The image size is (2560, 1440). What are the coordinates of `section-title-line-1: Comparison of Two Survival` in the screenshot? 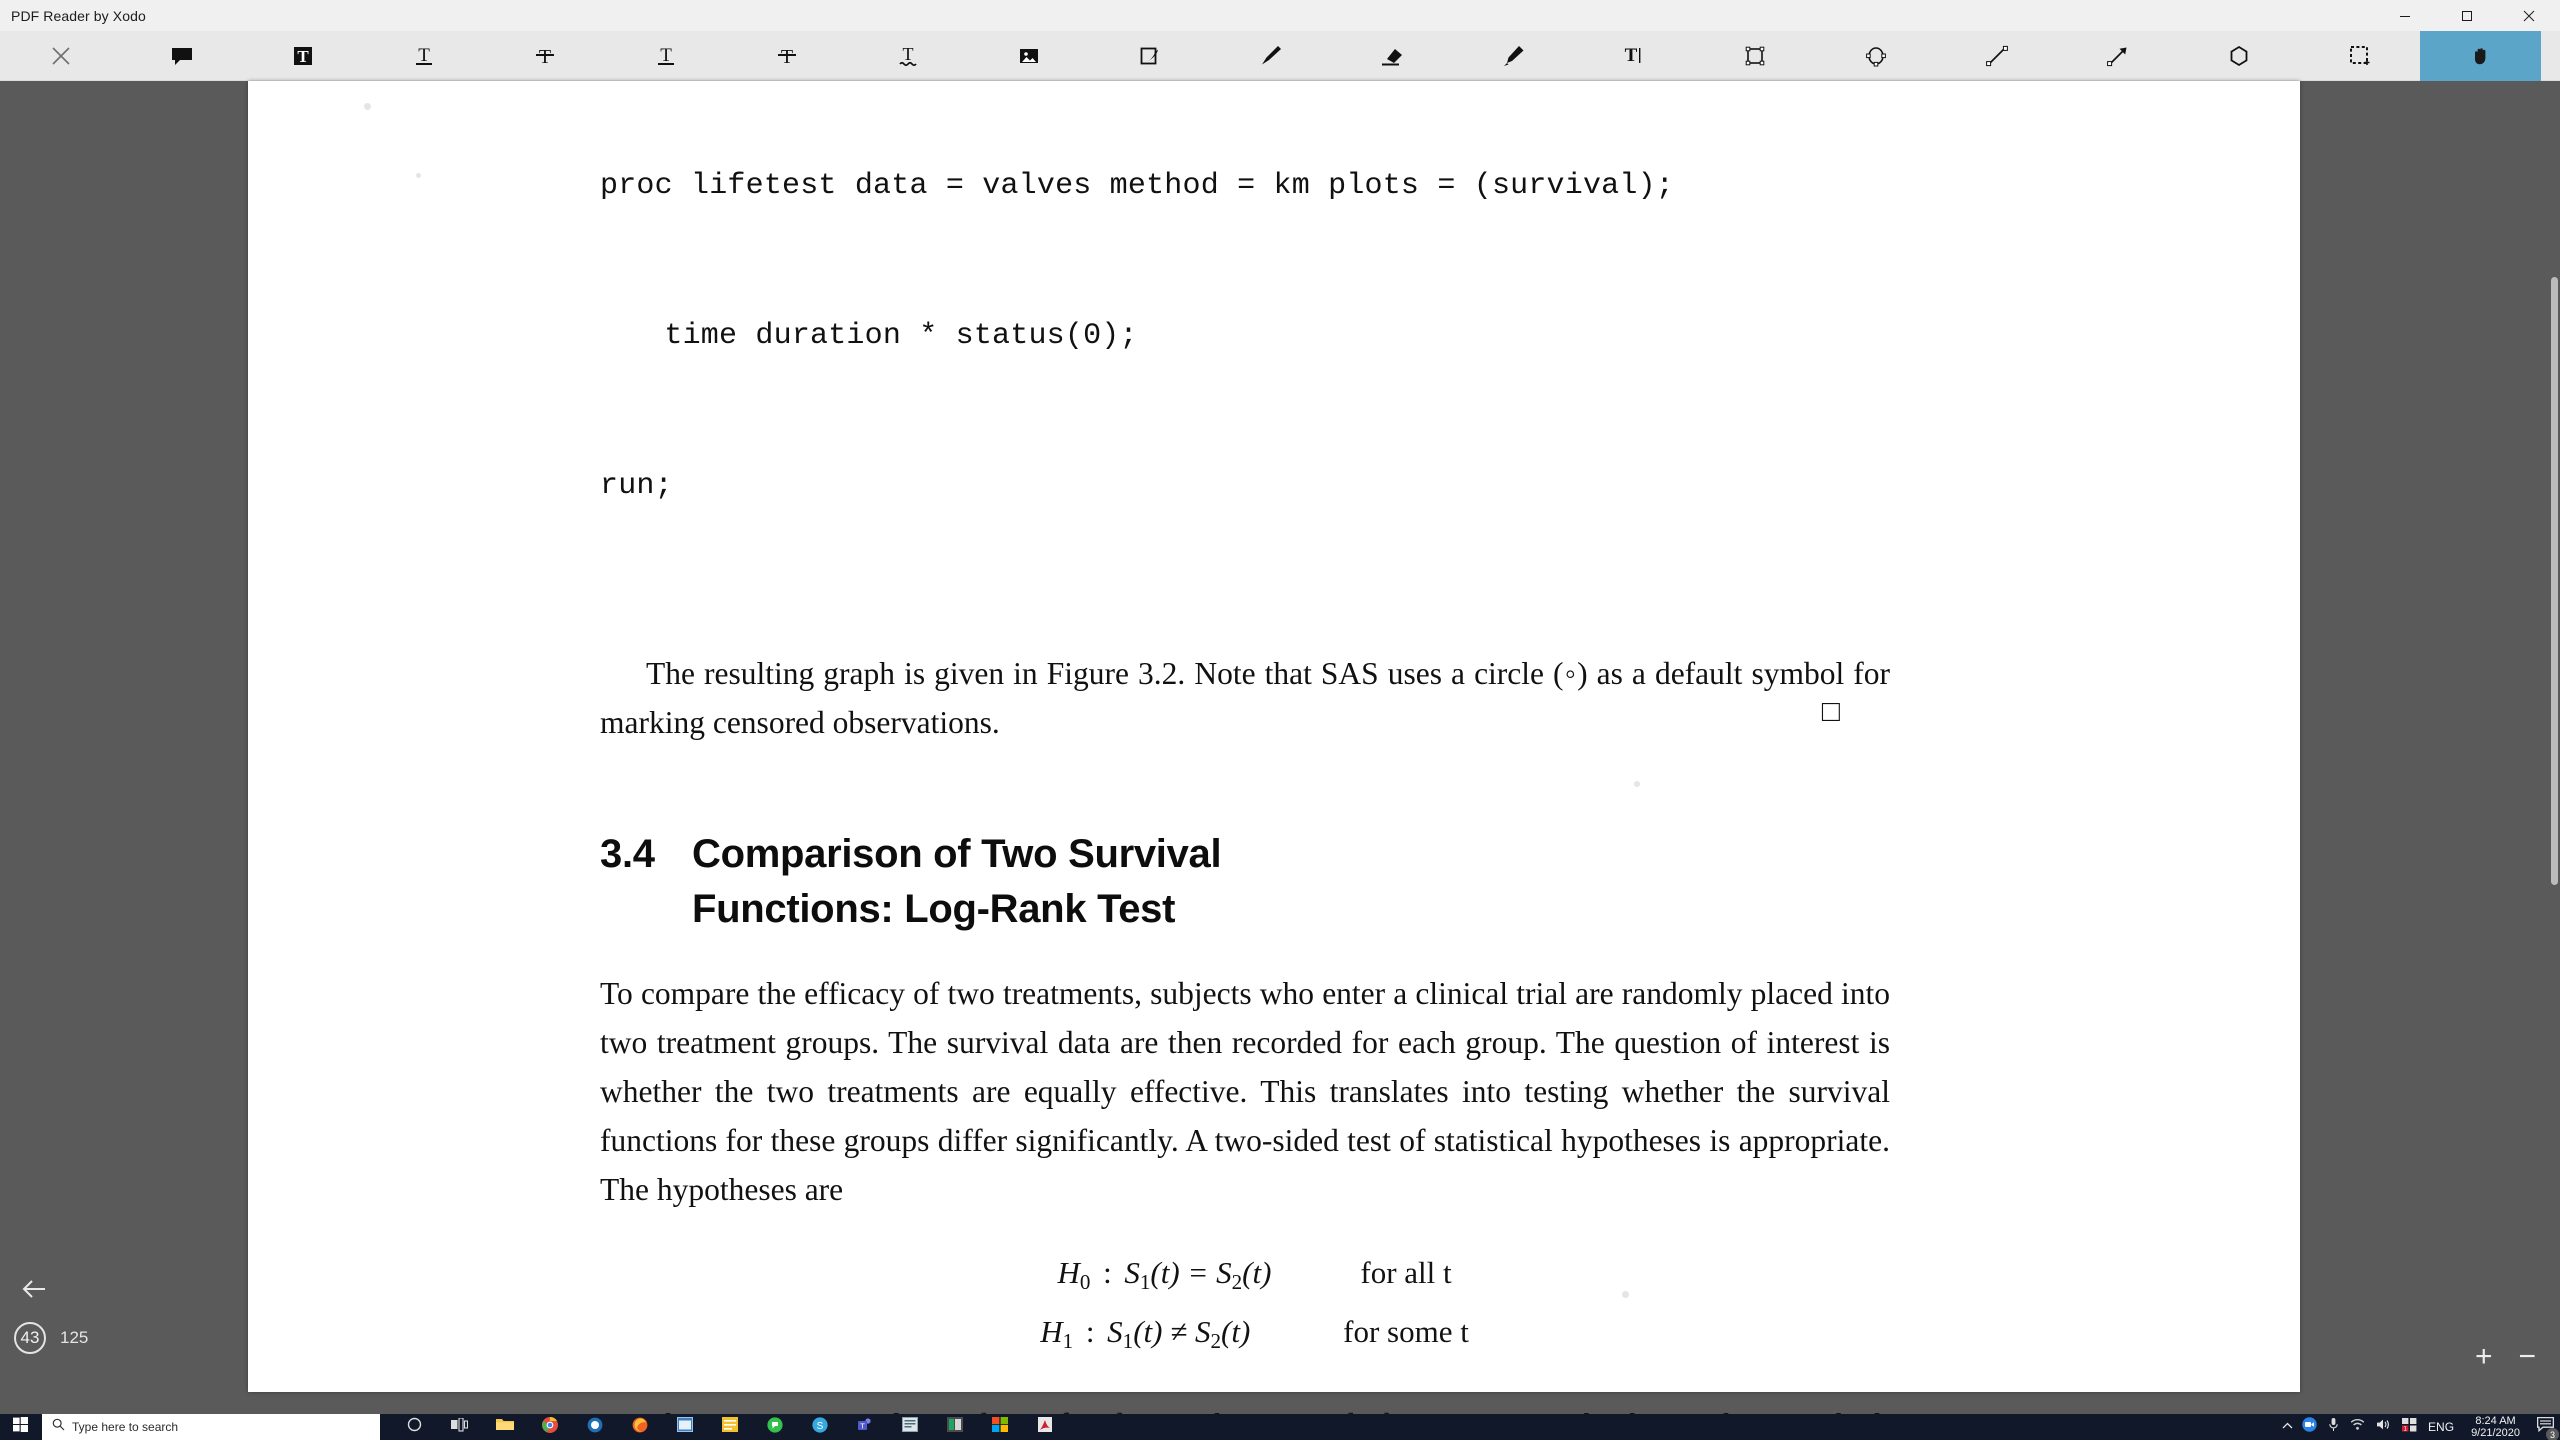 It's located at (957, 854).